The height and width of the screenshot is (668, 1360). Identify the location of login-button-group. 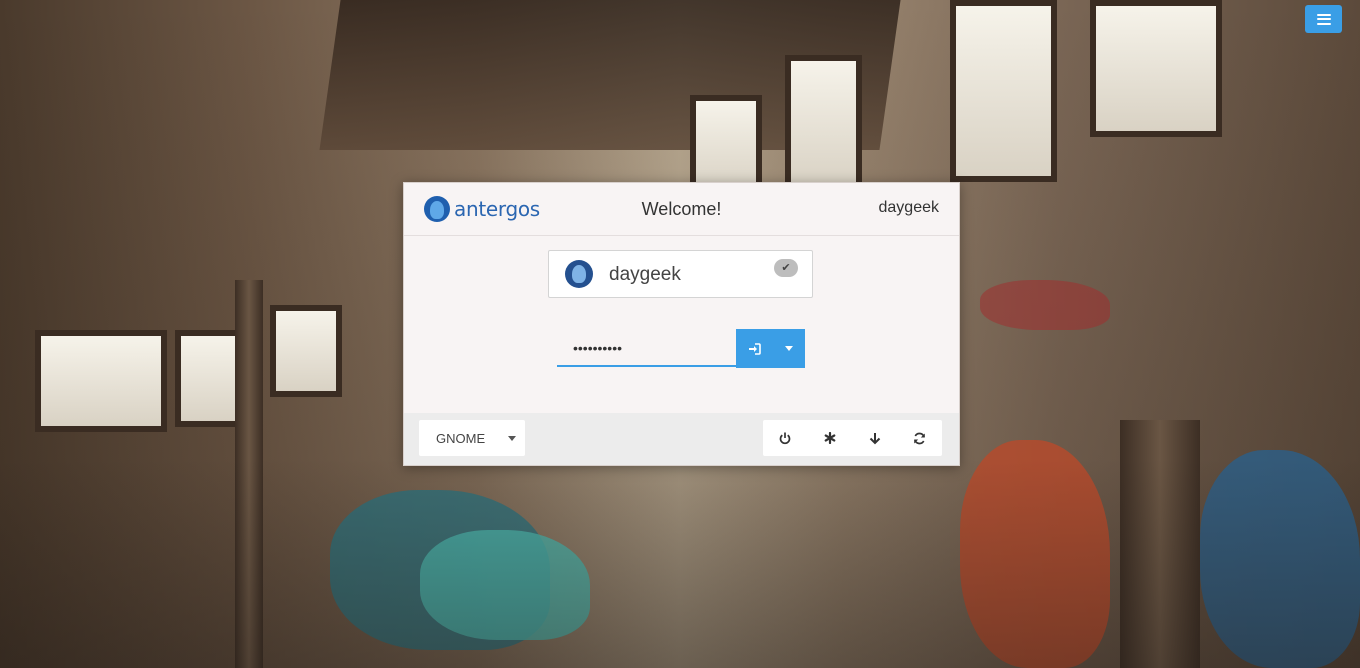
(770, 348).